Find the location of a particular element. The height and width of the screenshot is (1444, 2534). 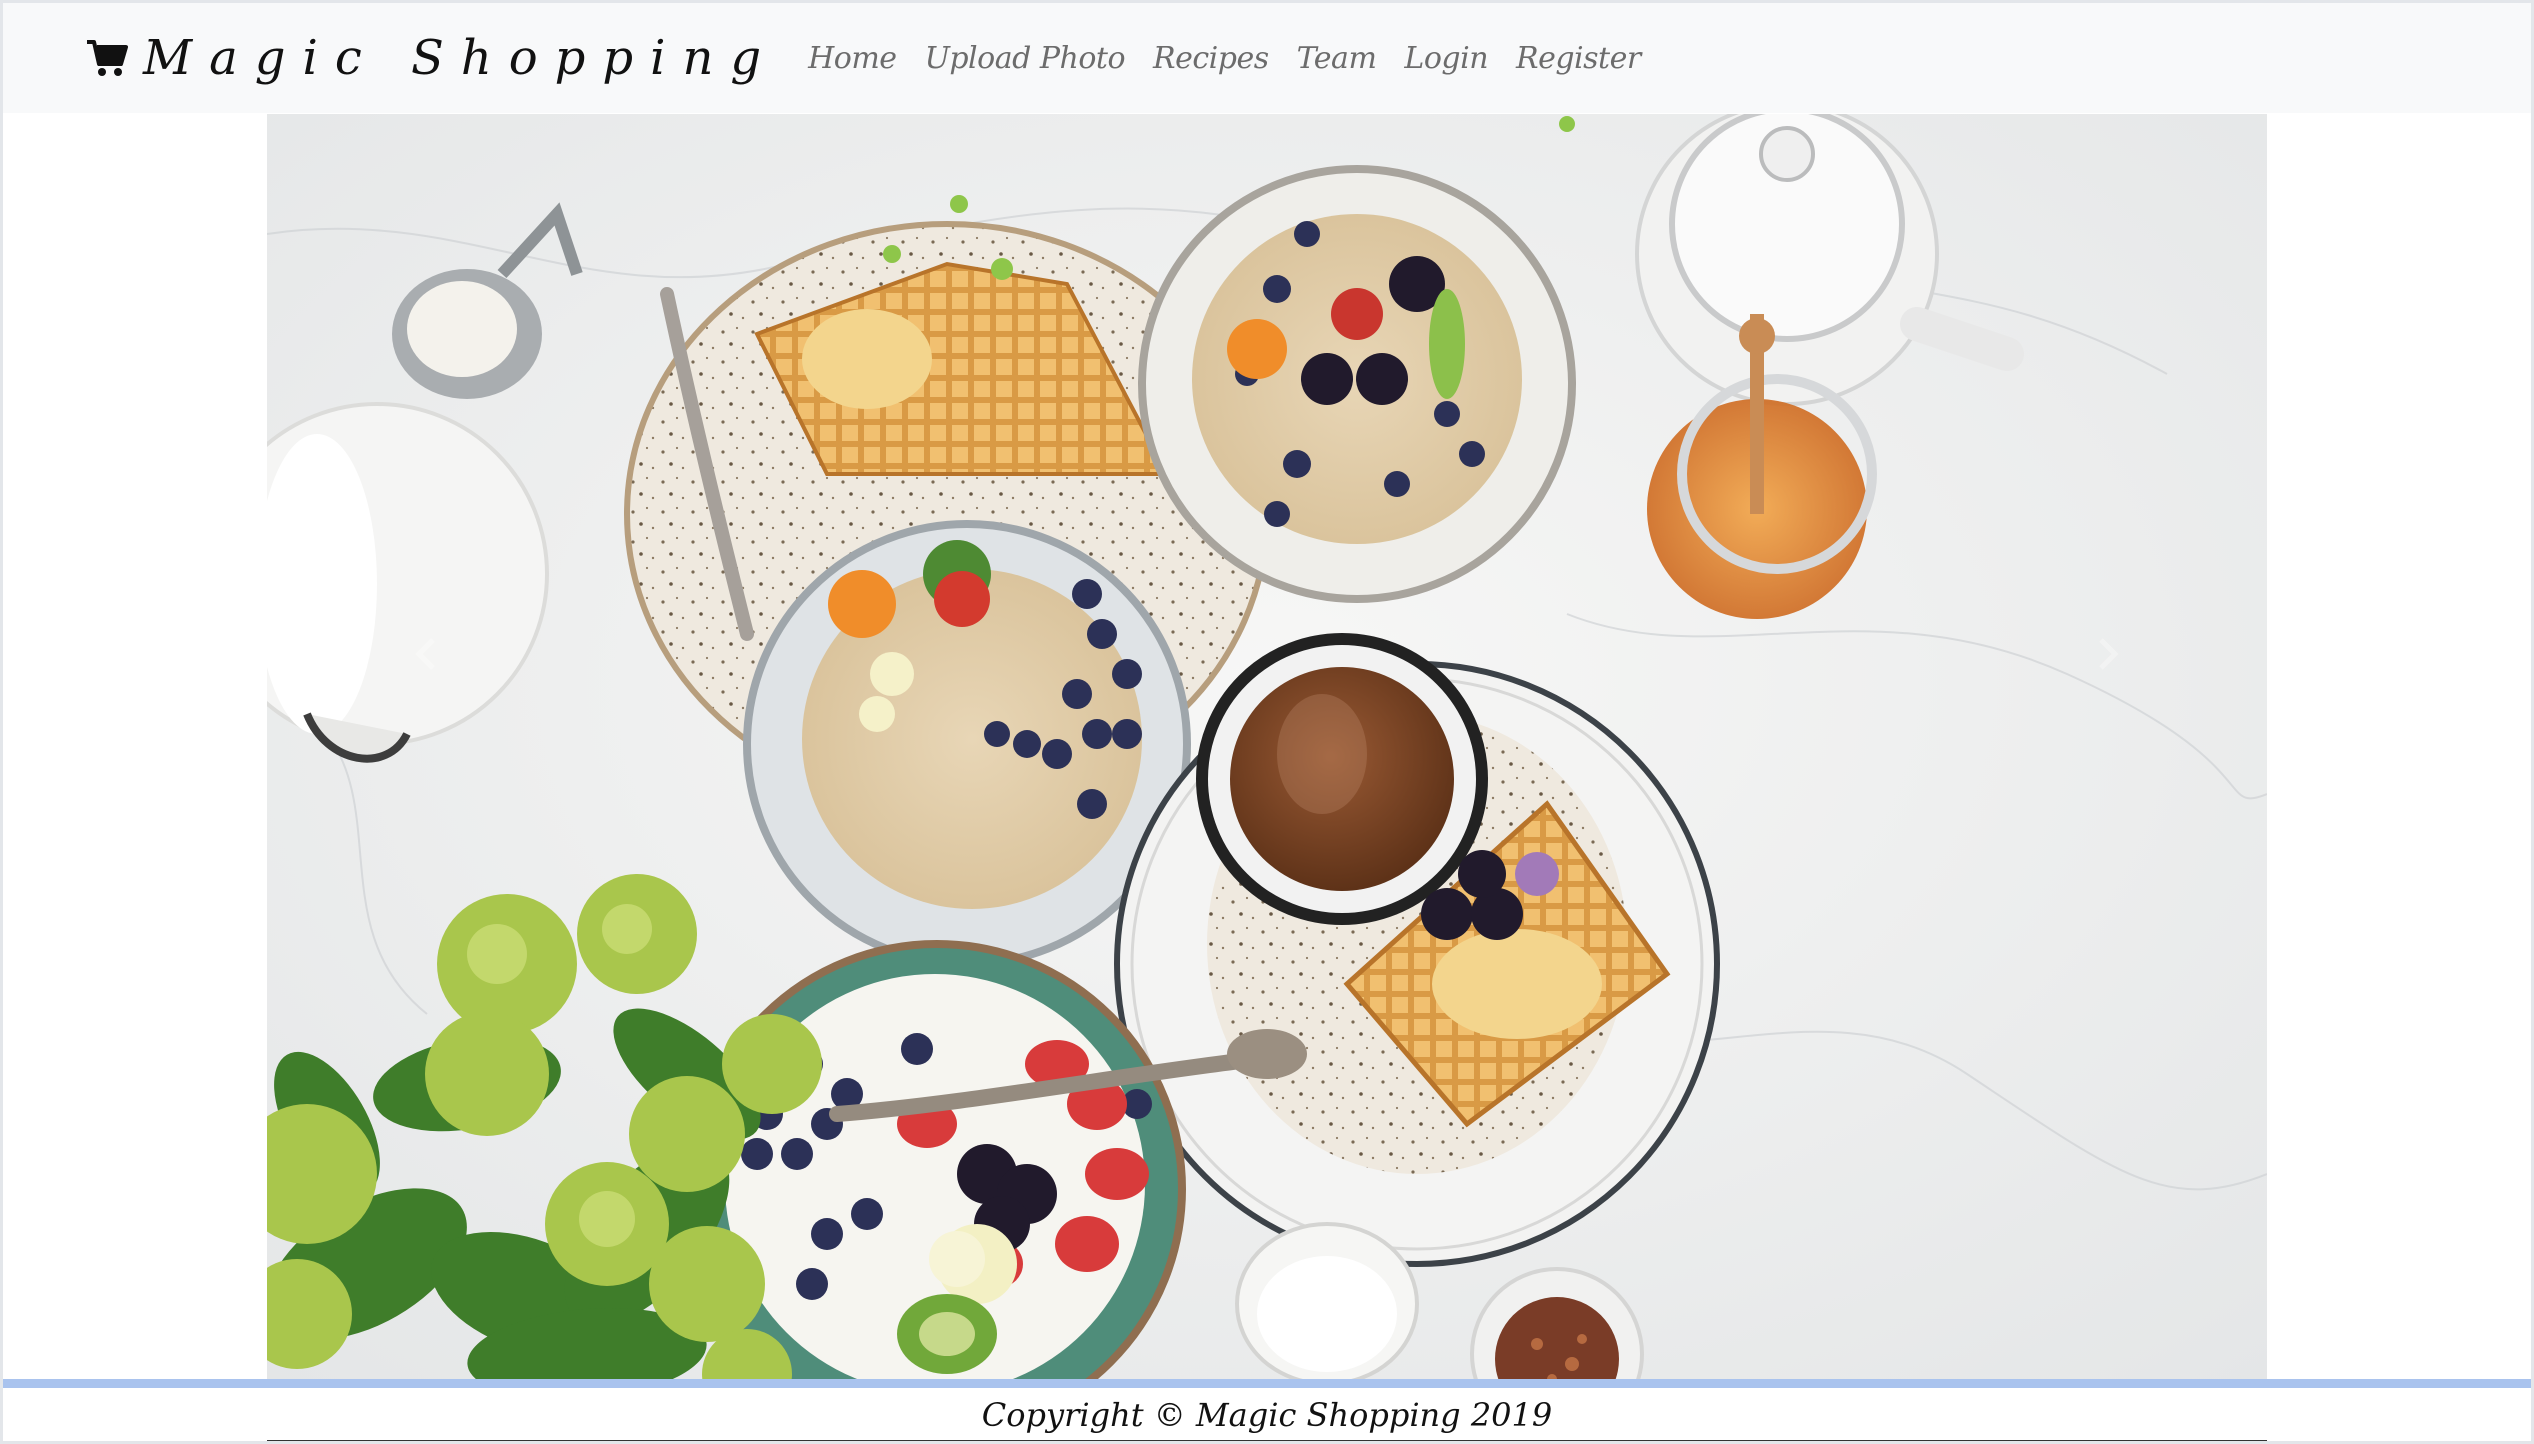

chevron-right-icon is located at coordinates (2107, 654).